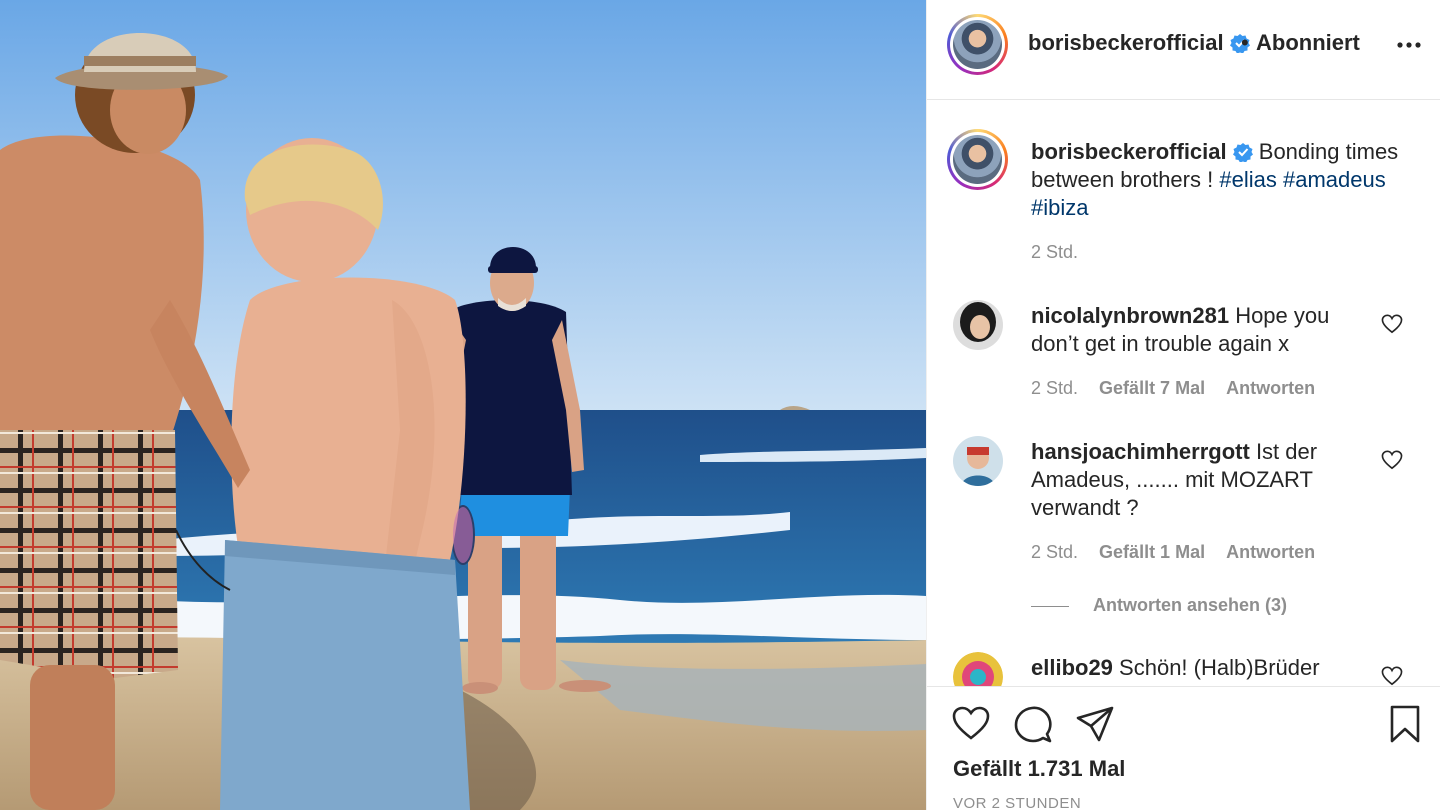 Image resolution: width=1440 pixels, height=810 pixels. What do you see at coordinates (1409, 45) in the screenshot?
I see `more-options-icon` at bounding box center [1409, 45].